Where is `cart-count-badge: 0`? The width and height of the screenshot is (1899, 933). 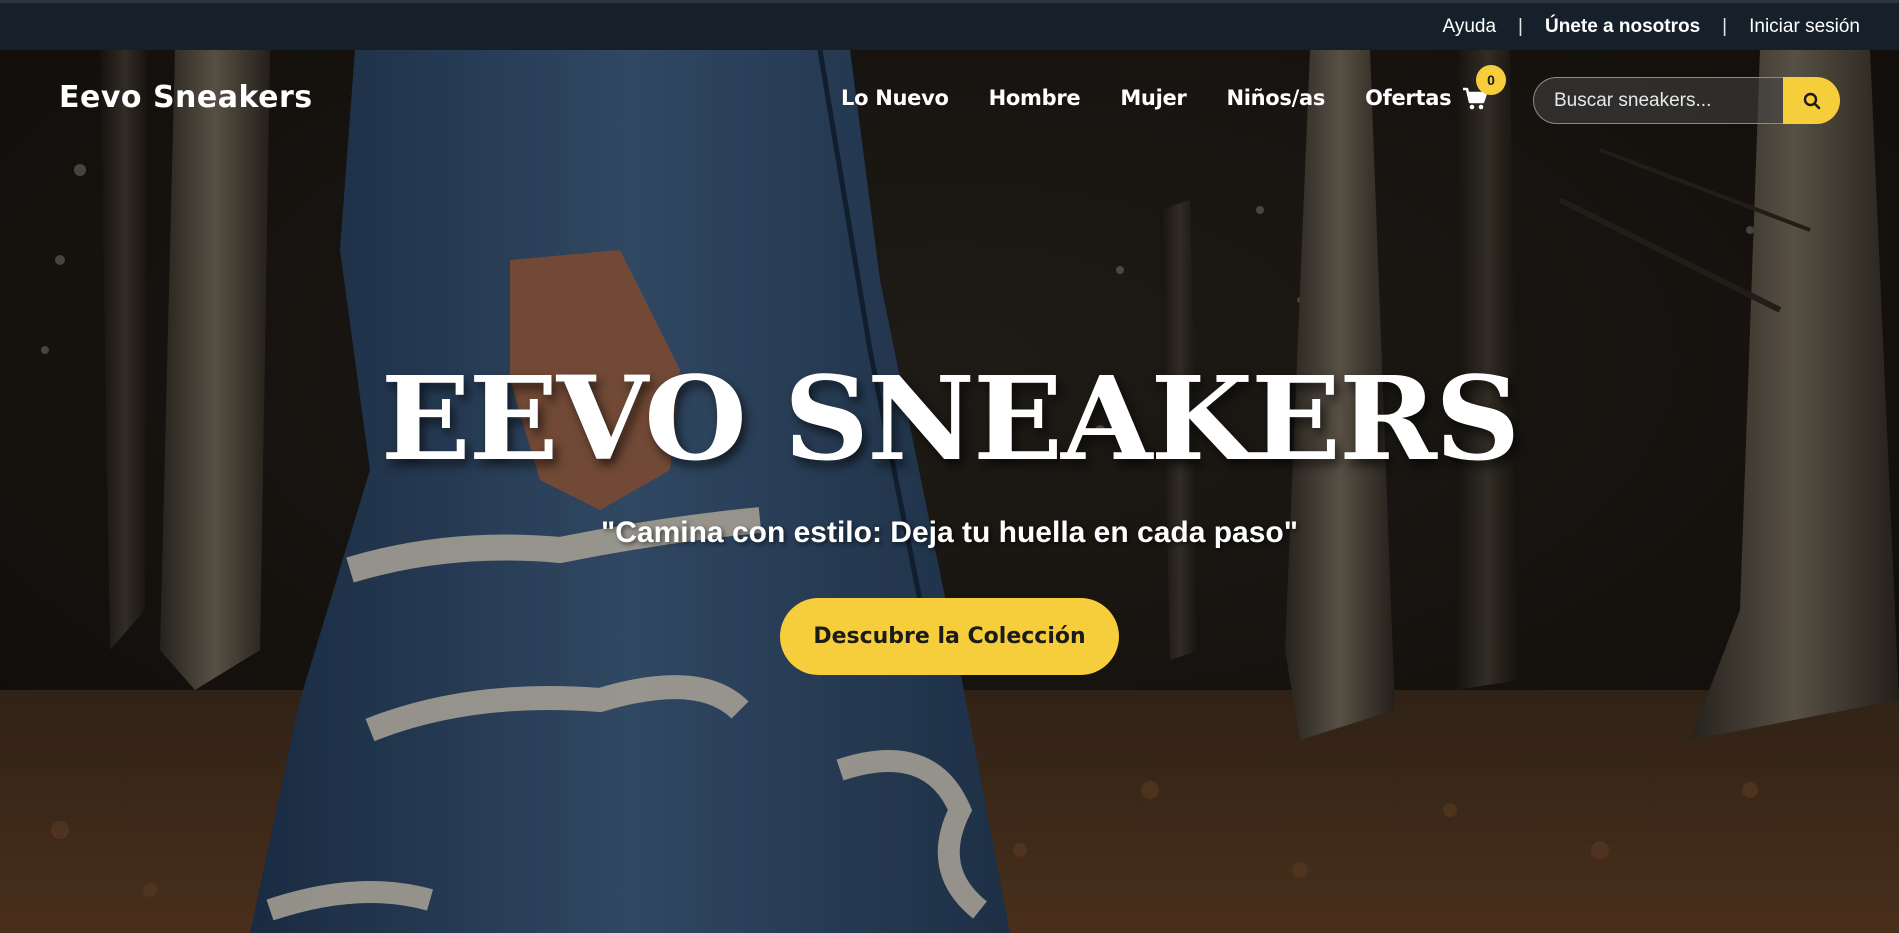
cart-count-badge: 0 is located at coordinates (1491, 80).